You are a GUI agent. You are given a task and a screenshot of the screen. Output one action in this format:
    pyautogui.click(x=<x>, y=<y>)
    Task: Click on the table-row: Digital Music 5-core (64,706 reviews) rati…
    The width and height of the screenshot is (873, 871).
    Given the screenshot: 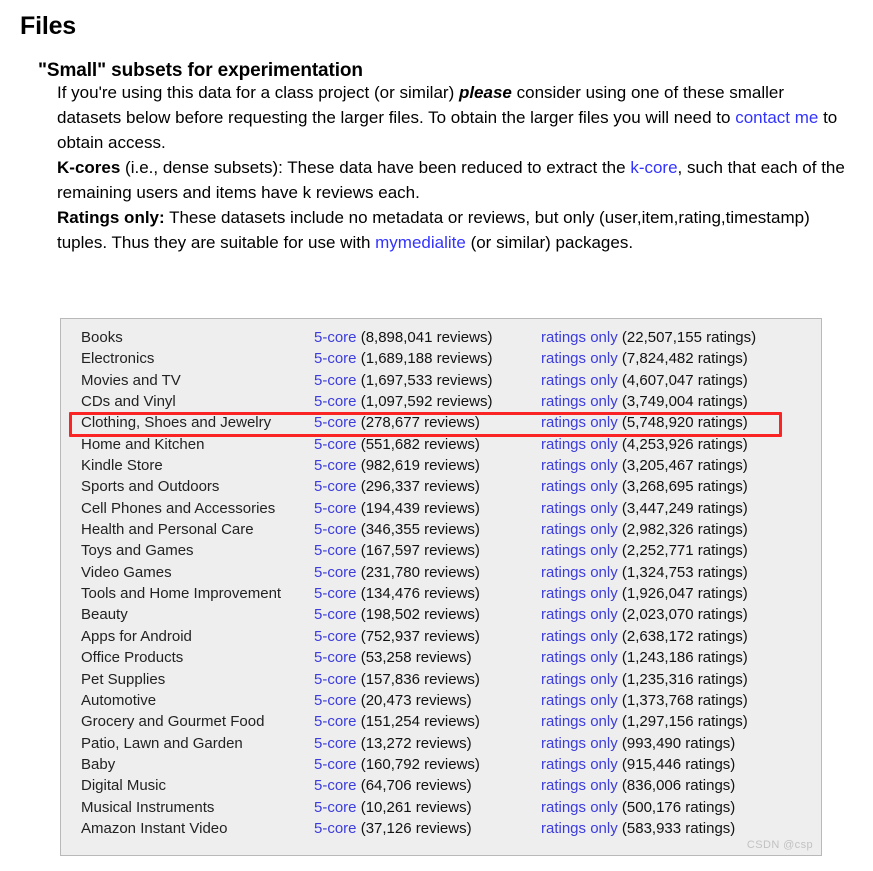 What is the action you would take?
    pyautogui.click(x=441, y=785)
    